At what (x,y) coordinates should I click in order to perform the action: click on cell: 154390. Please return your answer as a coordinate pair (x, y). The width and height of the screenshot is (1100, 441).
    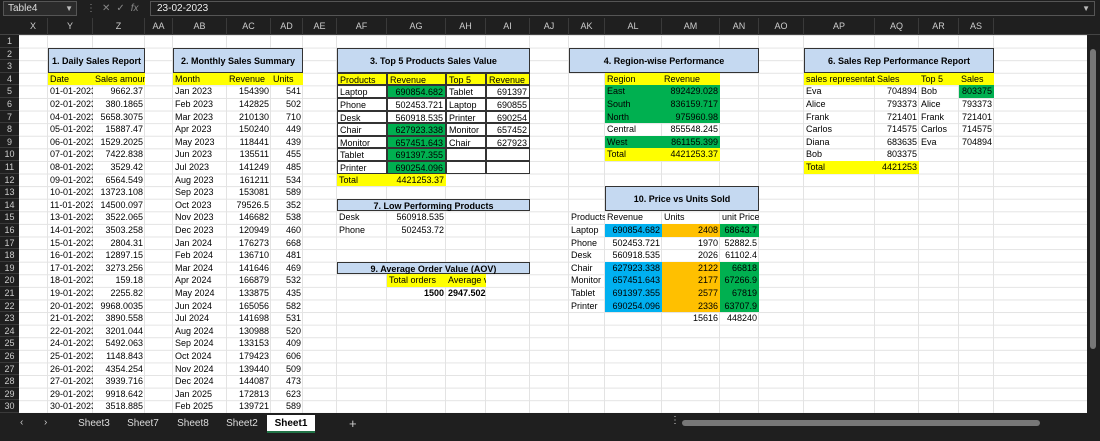
    Looking at the image, I should click on (249, 91).